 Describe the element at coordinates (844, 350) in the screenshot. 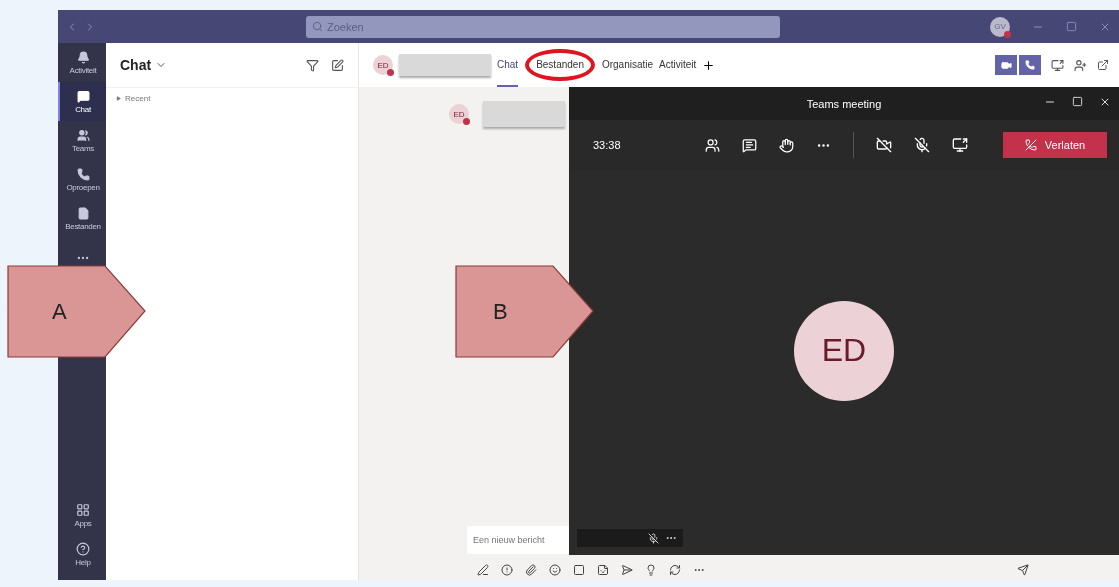

I see `participant-avatar: ED` at that location.